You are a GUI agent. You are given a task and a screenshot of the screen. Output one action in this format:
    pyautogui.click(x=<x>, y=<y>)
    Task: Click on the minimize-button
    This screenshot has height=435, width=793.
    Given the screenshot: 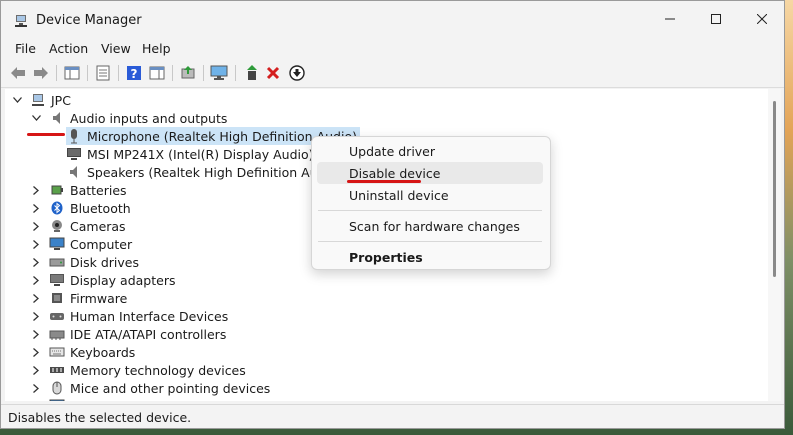 What is the action you would take?
    pyautogui.click(x=670, y=19)
    